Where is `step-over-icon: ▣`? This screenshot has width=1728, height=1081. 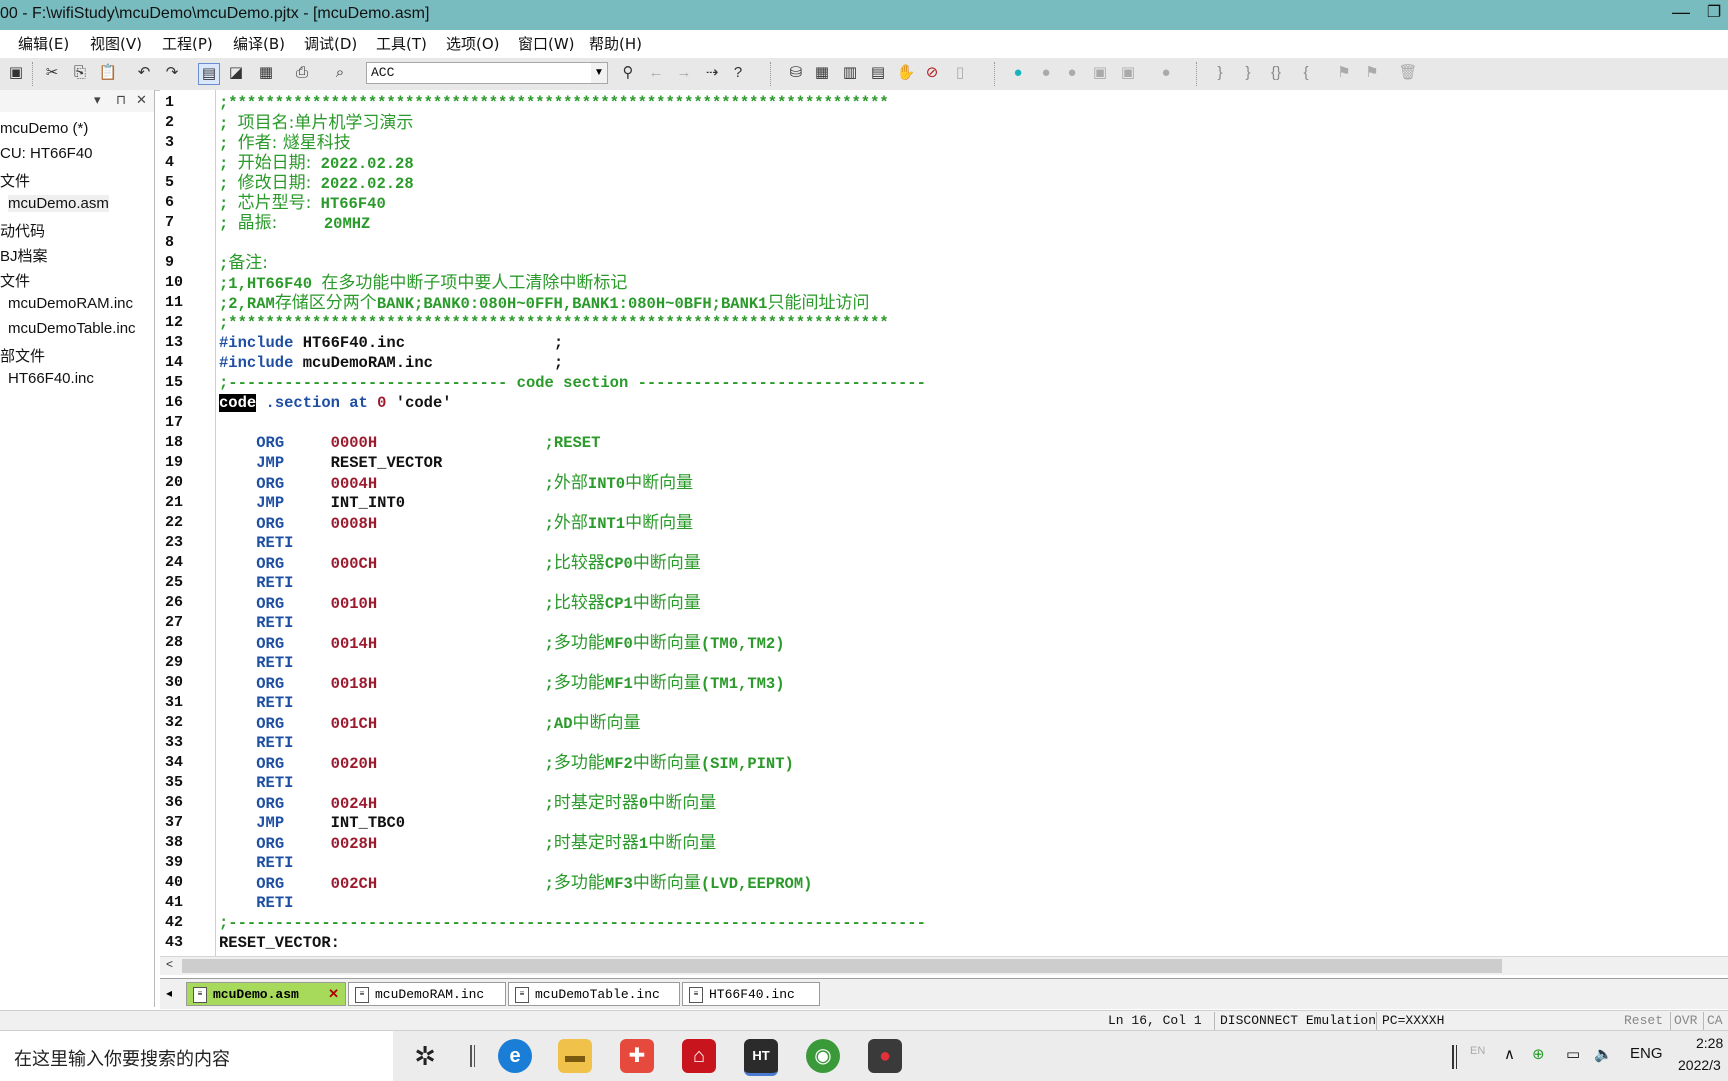
step-over-icon: ▣ is located at coordinates (1100, 73).